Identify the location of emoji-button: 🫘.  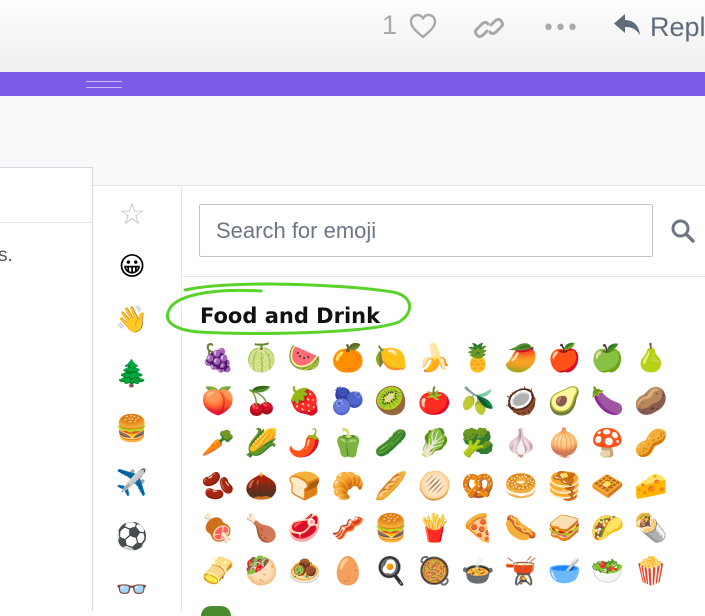
(218, 487).